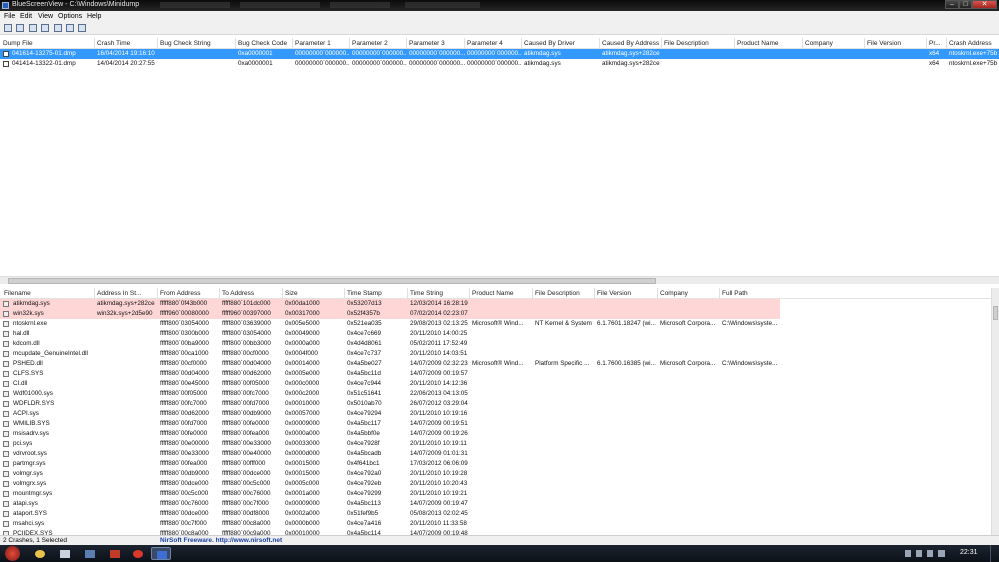 This screenshot has height=562, width=999. Describe the element at coordinates (45, 16) in the screenshot. I see `menu-view: View` at that location.